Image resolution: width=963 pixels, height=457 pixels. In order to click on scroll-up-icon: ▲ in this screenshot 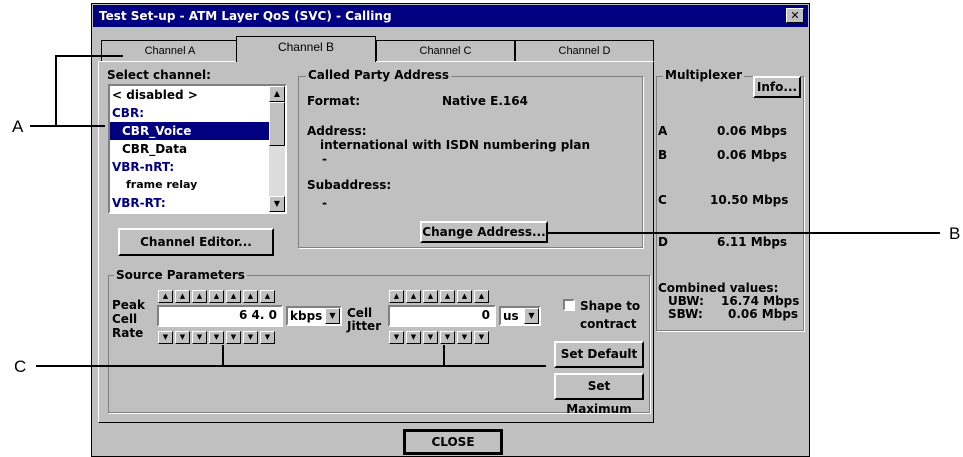, I will do `click(277, 94)`.